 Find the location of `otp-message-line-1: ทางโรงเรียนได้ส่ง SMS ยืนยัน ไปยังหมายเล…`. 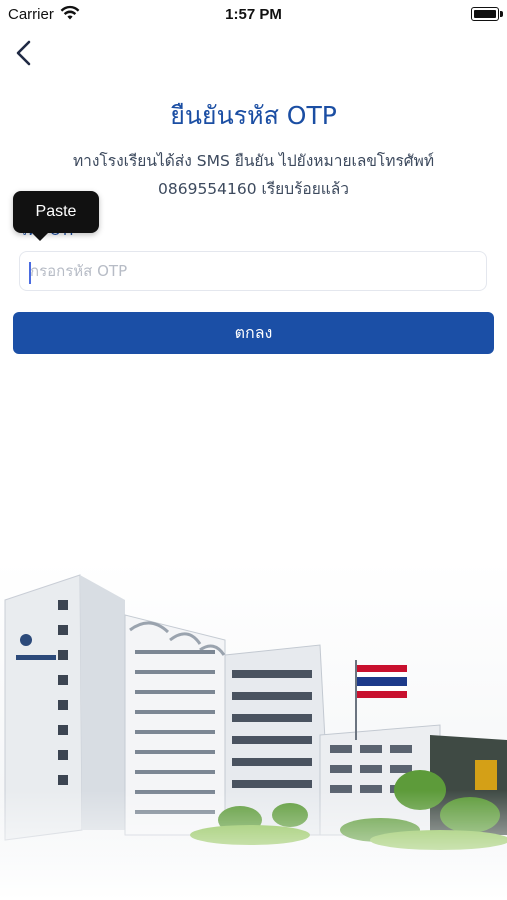

otp-message-line-1: ทางโรงเรียนได้ส่ง SMS ยืนยัน ไปยังหมายเล… is located at coordinates (253, 161).